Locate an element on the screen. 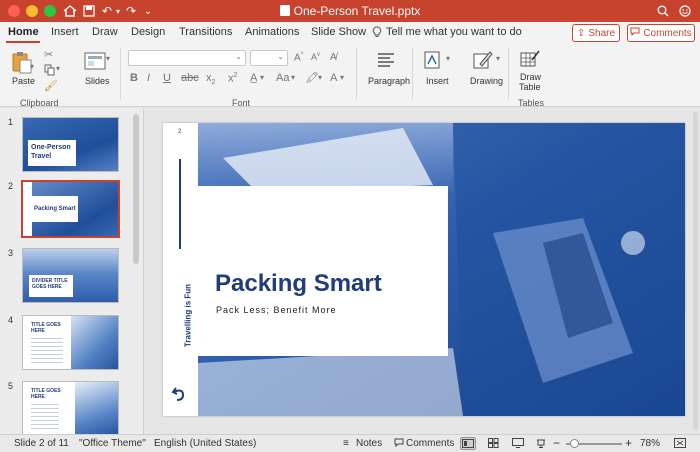 The width and height of the screenshot is (700, 452). title-bar: ↶ ▾ ↷ ⌄ One-Person Travel.pptx is located at coordinates (350, 11).